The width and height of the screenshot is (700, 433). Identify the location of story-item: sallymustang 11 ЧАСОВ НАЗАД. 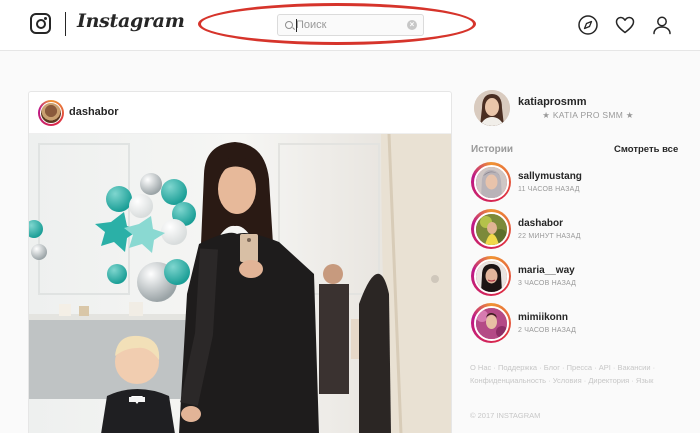
(576, 182).